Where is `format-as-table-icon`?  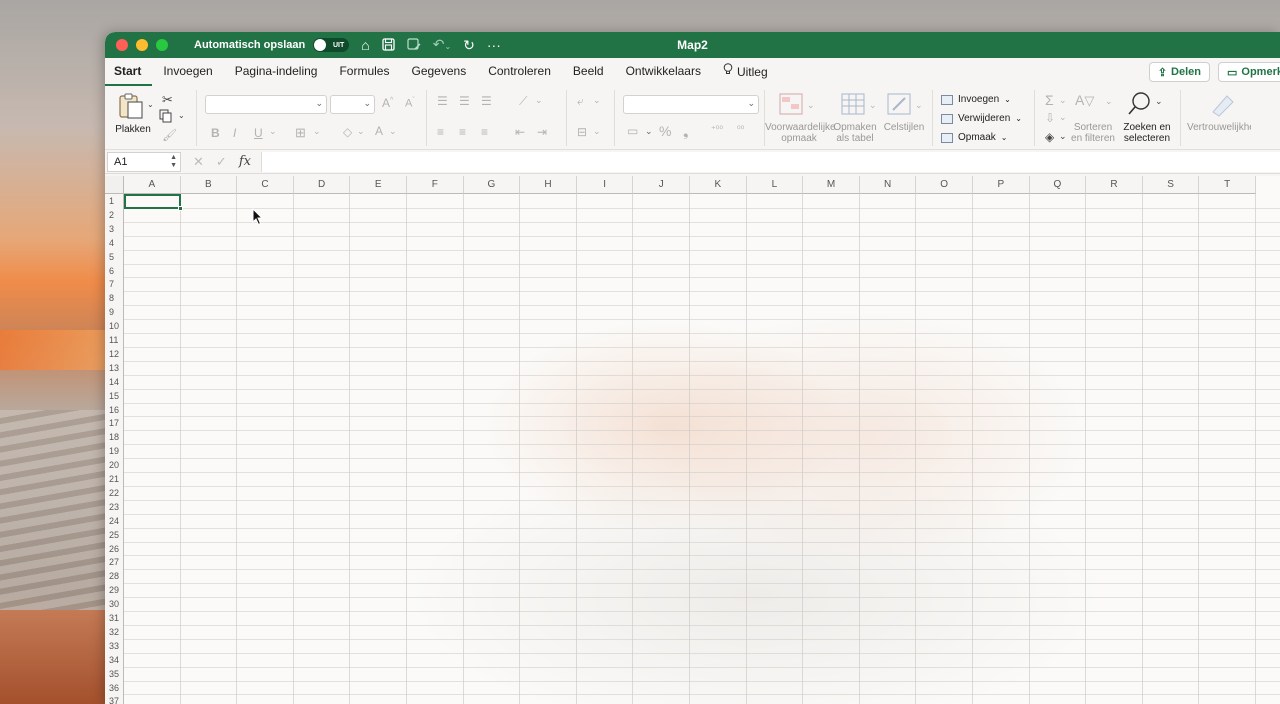 format-as-table-icon is located at coordinates (854, 106).